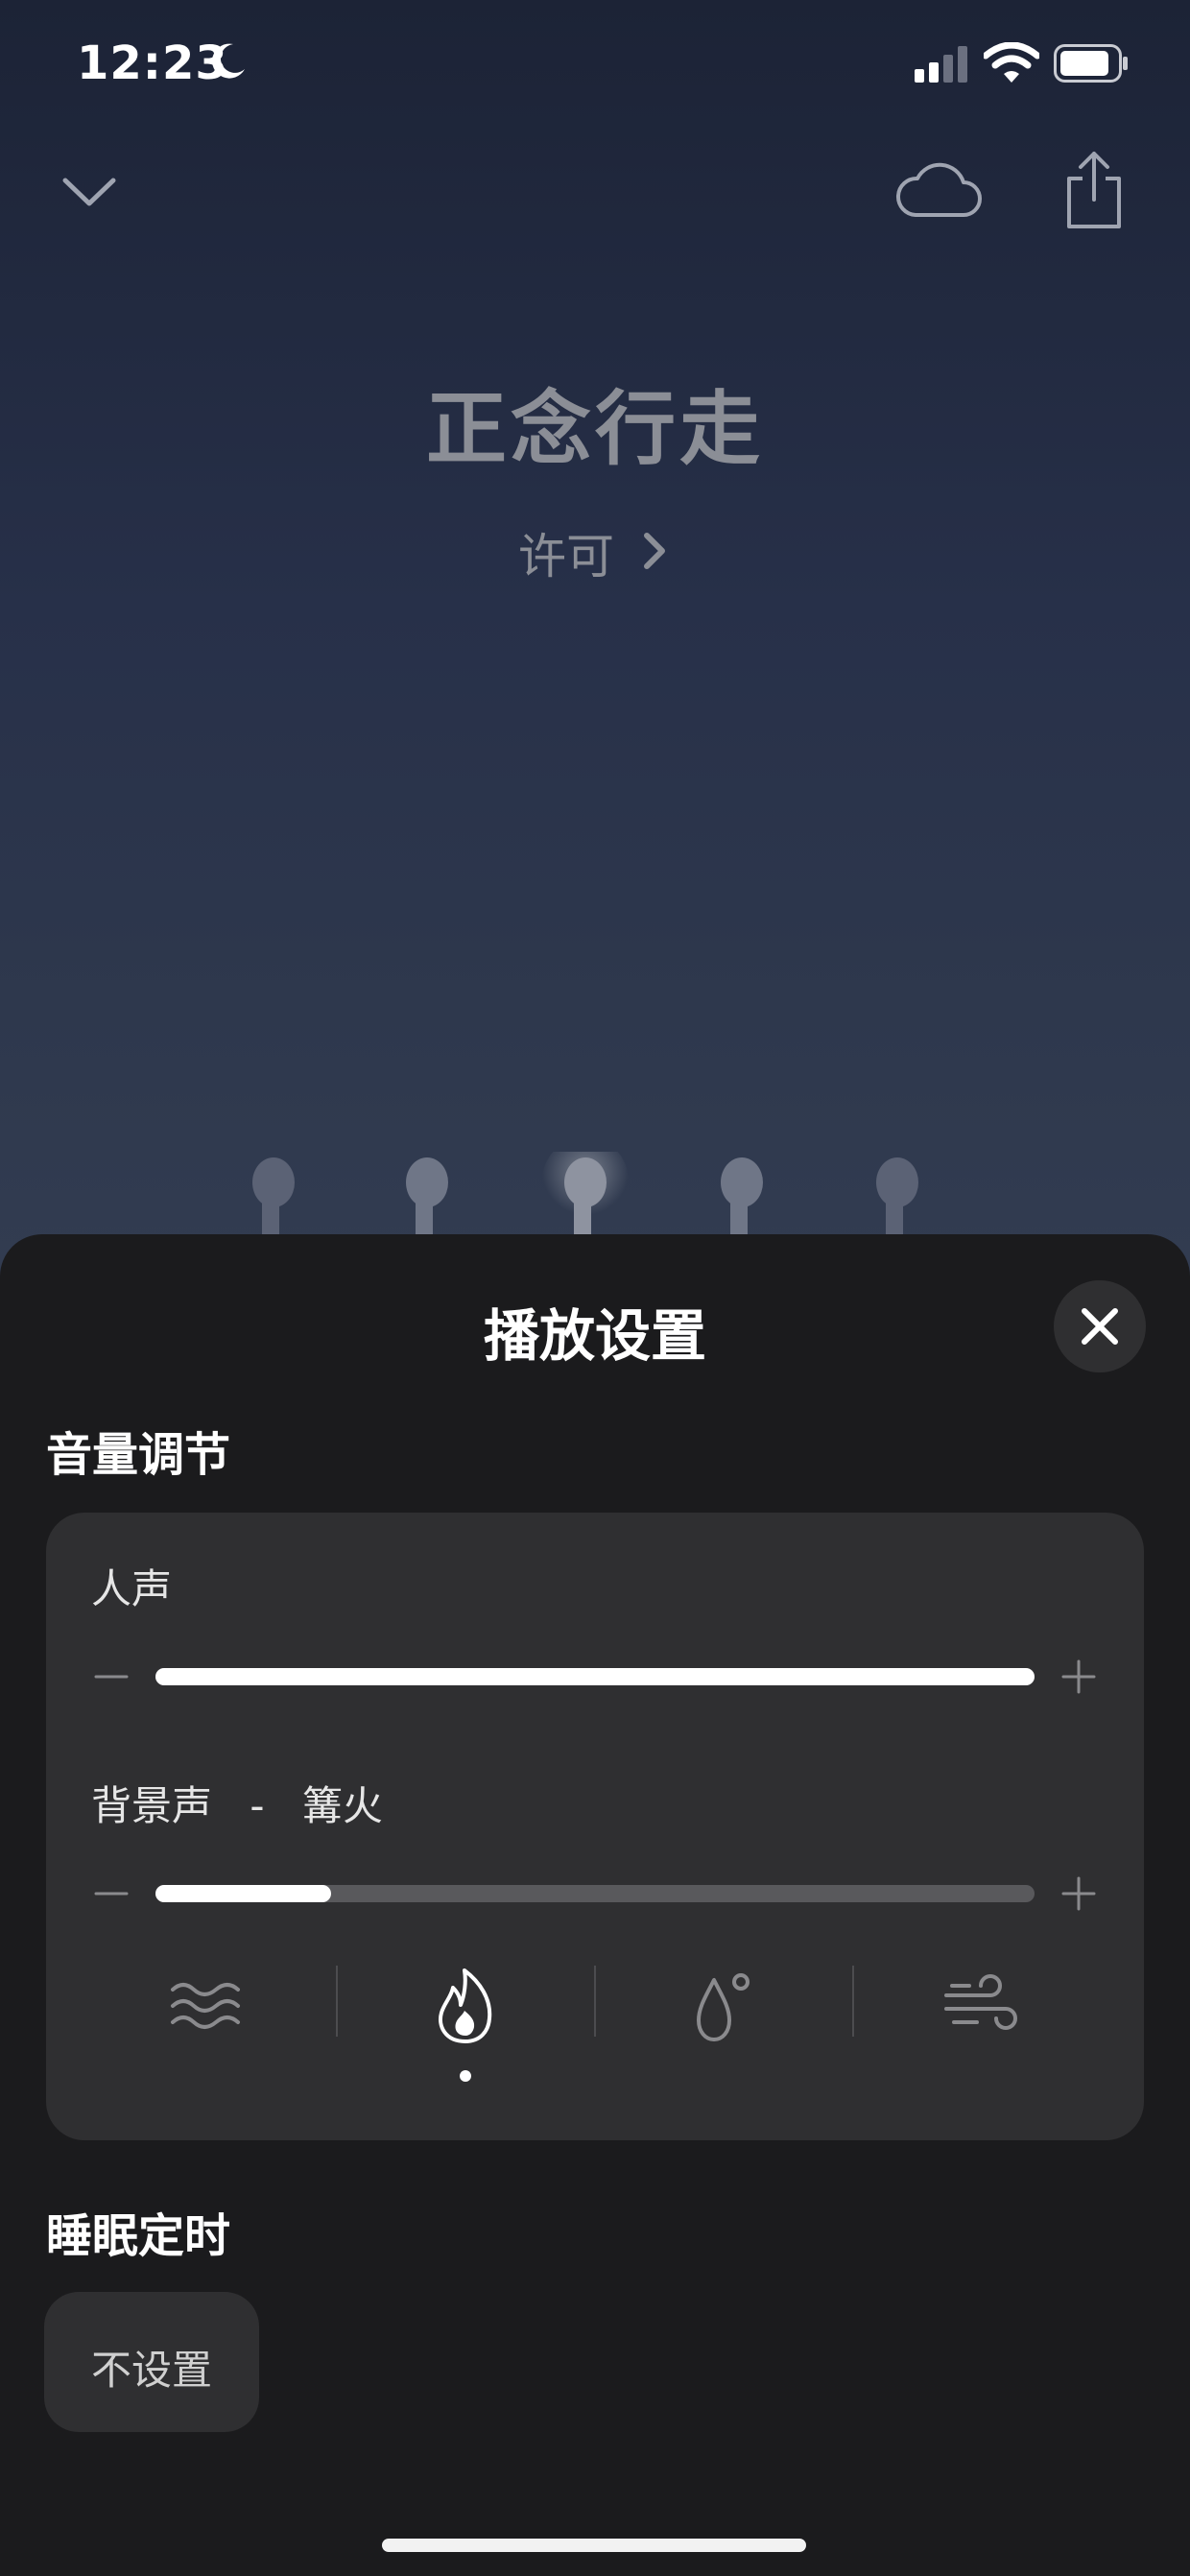 The image size is (1190, 2576). Describe the element at coordinates (1079, 1677) in the screenshot. I see `voice-volume-increase-icon` at that location.